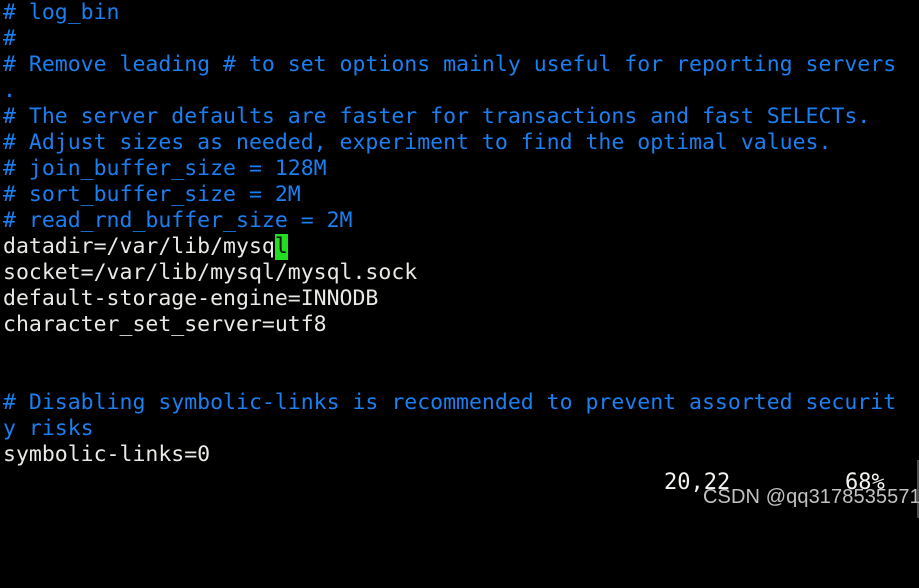  What do you see at coordinates (811, 497) in the screenshot?
I see `watermark-label: CSDN @qq3178535571` at bounding box center [811, 497].